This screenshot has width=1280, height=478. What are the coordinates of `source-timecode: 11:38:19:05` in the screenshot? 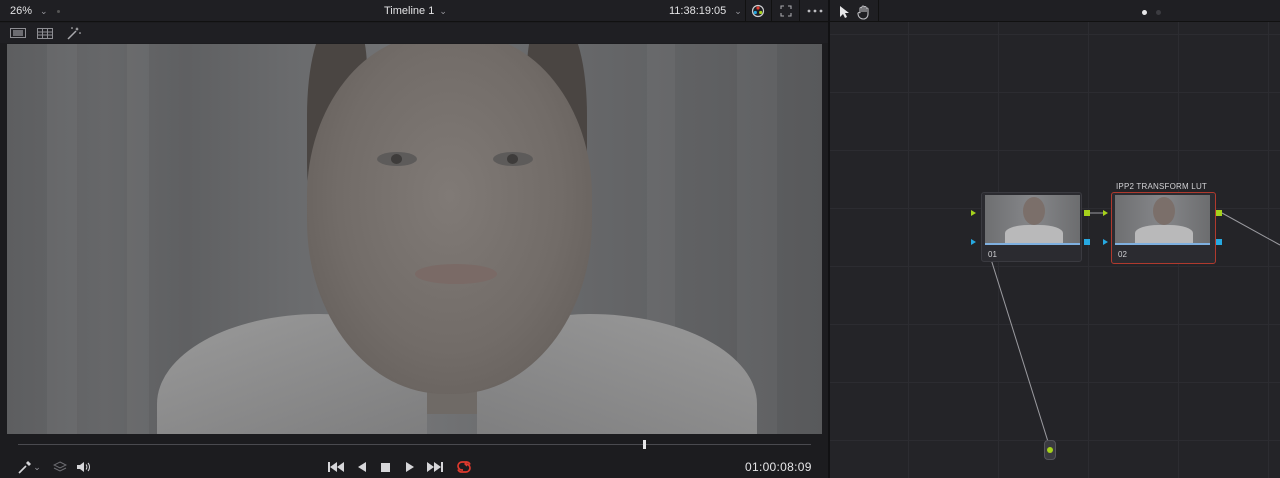 It's located at (698, 11).